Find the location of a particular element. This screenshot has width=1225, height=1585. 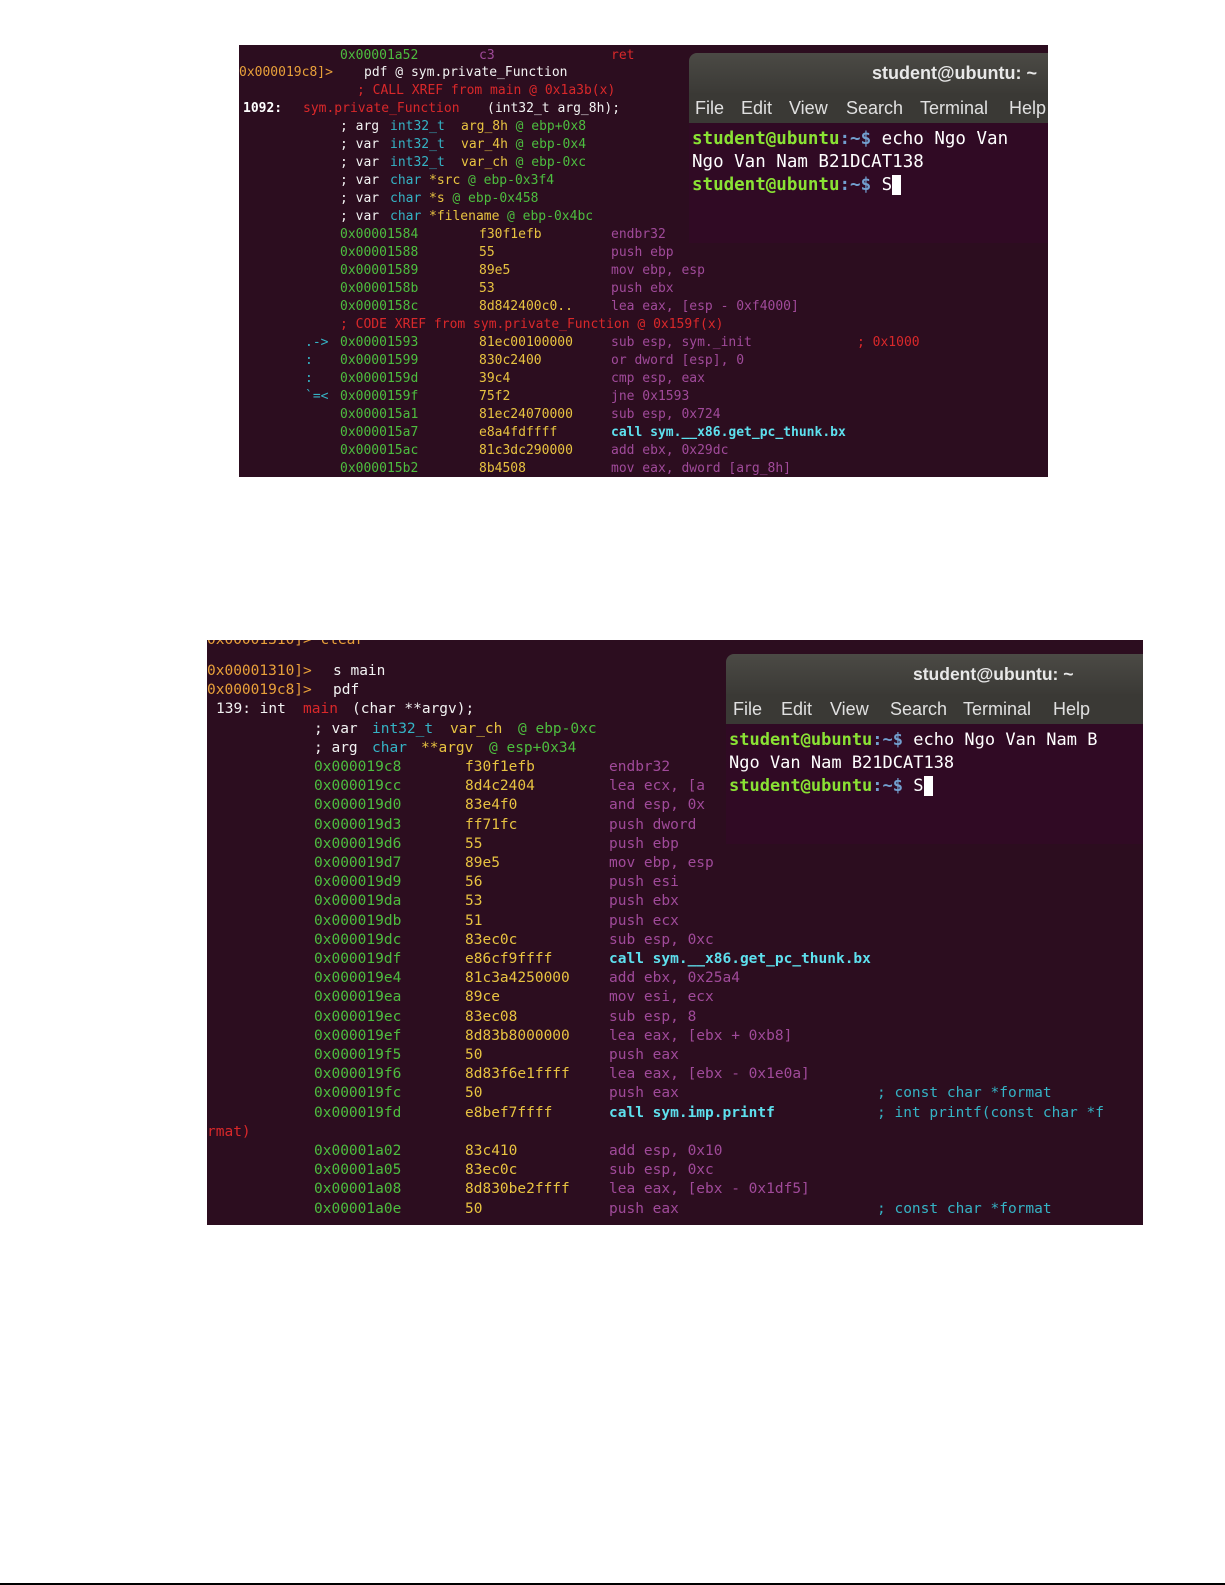

flow-arrow: .-> is located at coordinates (321, 342).